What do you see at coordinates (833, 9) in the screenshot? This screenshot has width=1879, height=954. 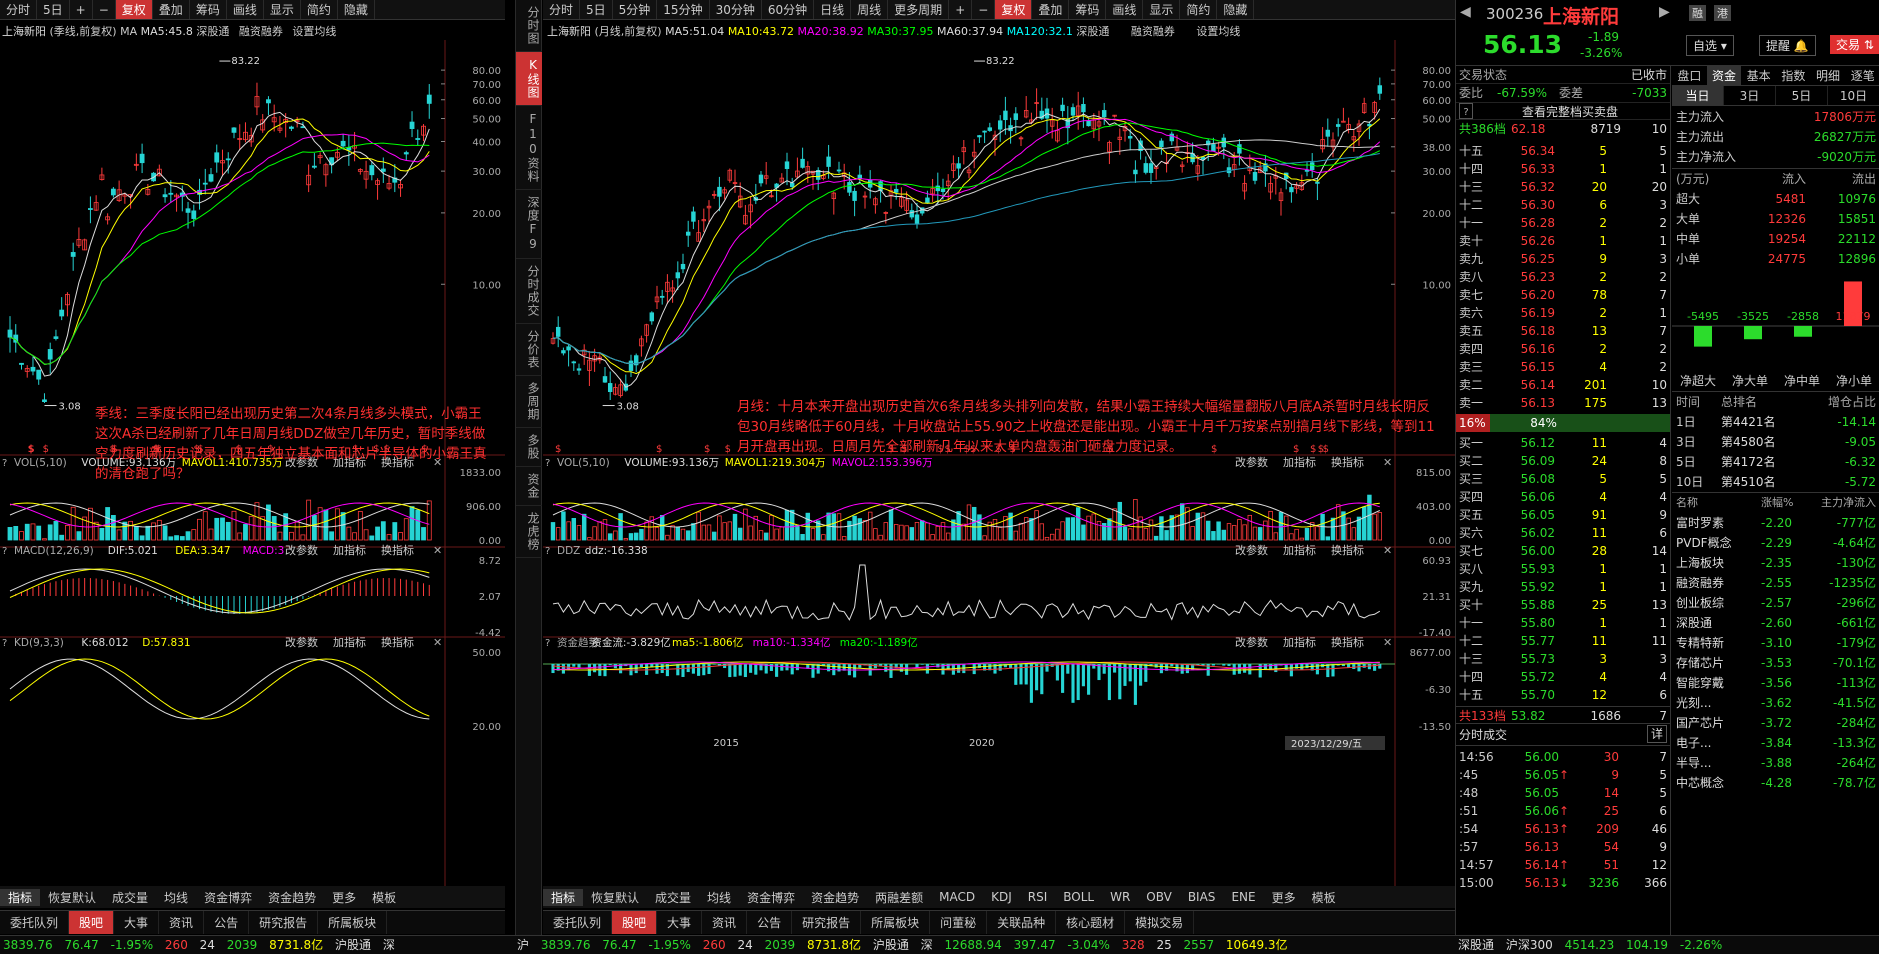 I see `toolbar-btn-6: 日线` at bounding box center [833, 9].